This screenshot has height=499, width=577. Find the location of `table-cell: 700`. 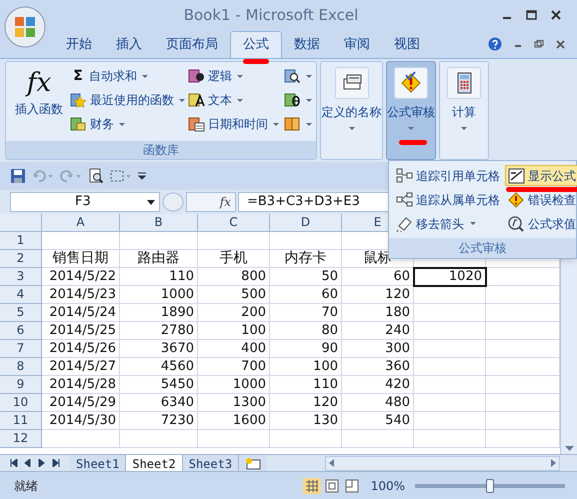

table-cell: 700 is located at coordinates (234, 367).